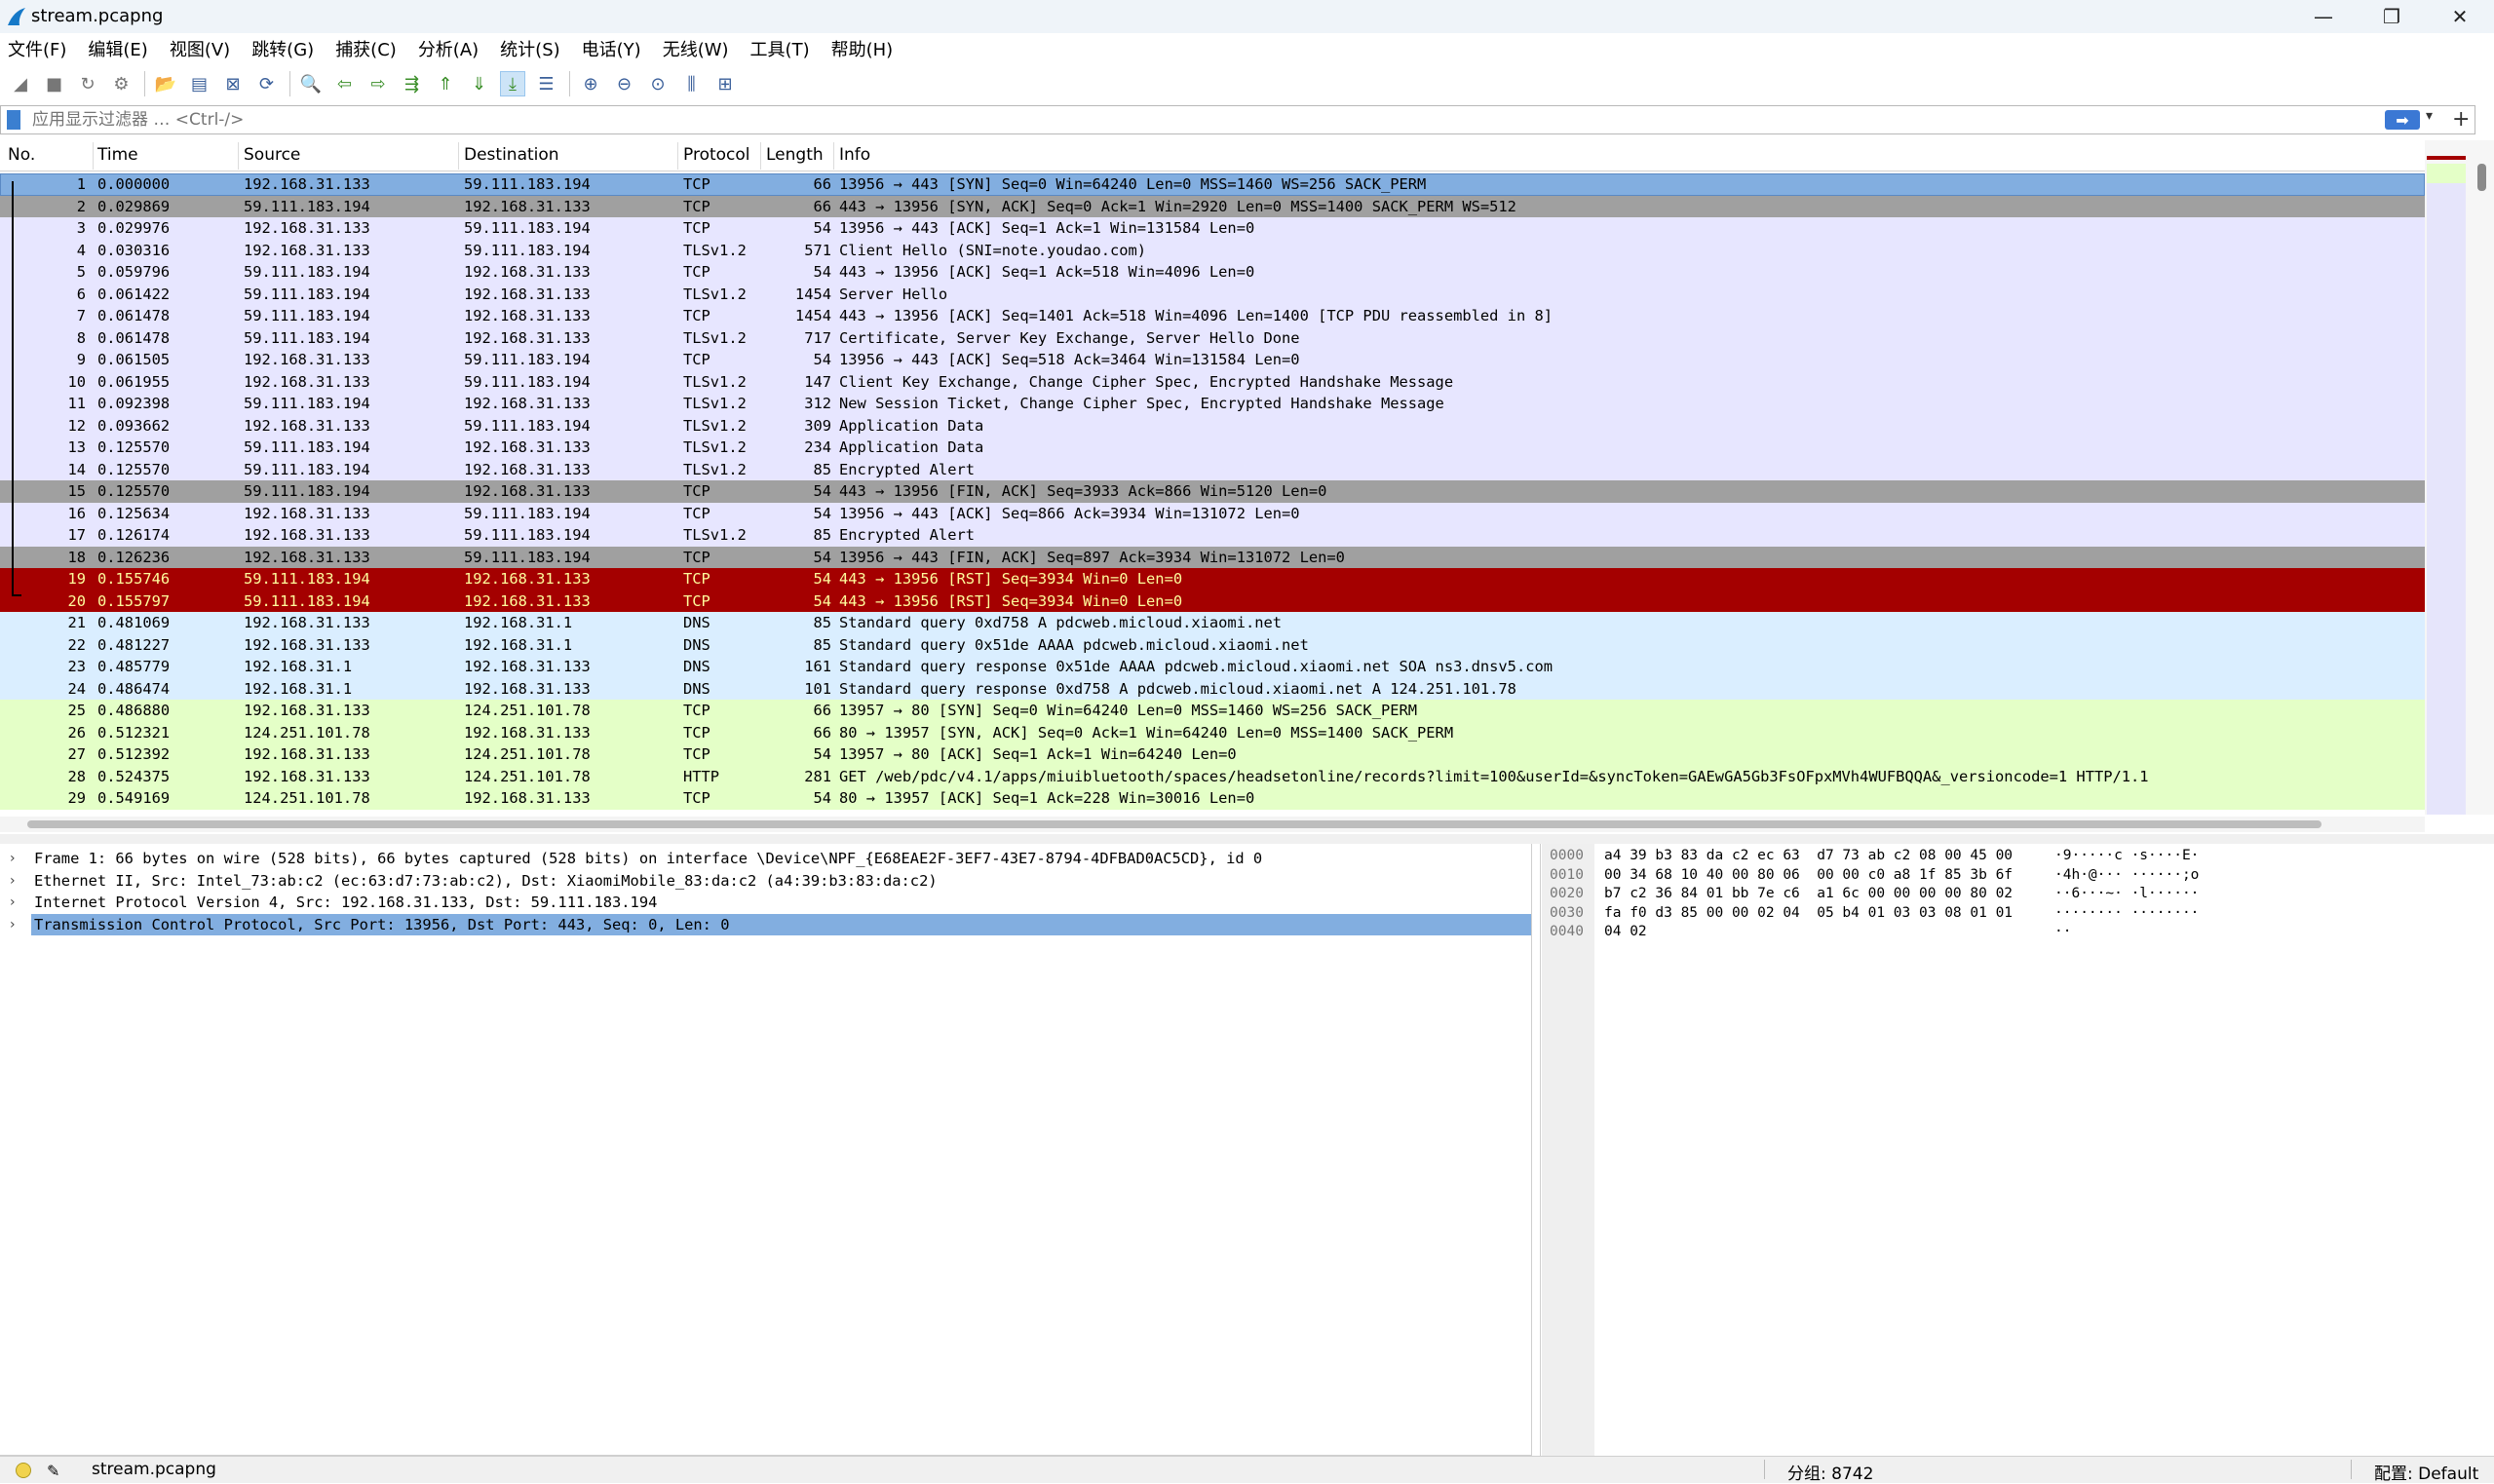 The height and width of the screenshot is (1484, 2494). Describe the element at coordinates (272, 155) in the screenshot. I see `column-source: Source` at that location.